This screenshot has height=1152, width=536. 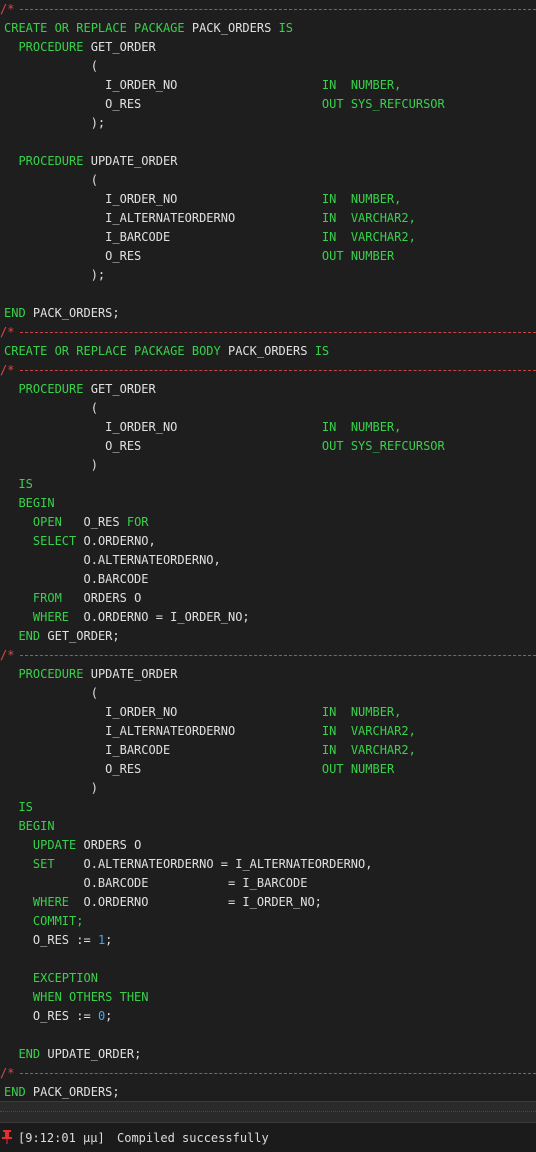 I want to click on splitter-grip, so click(x=268, y=1111).